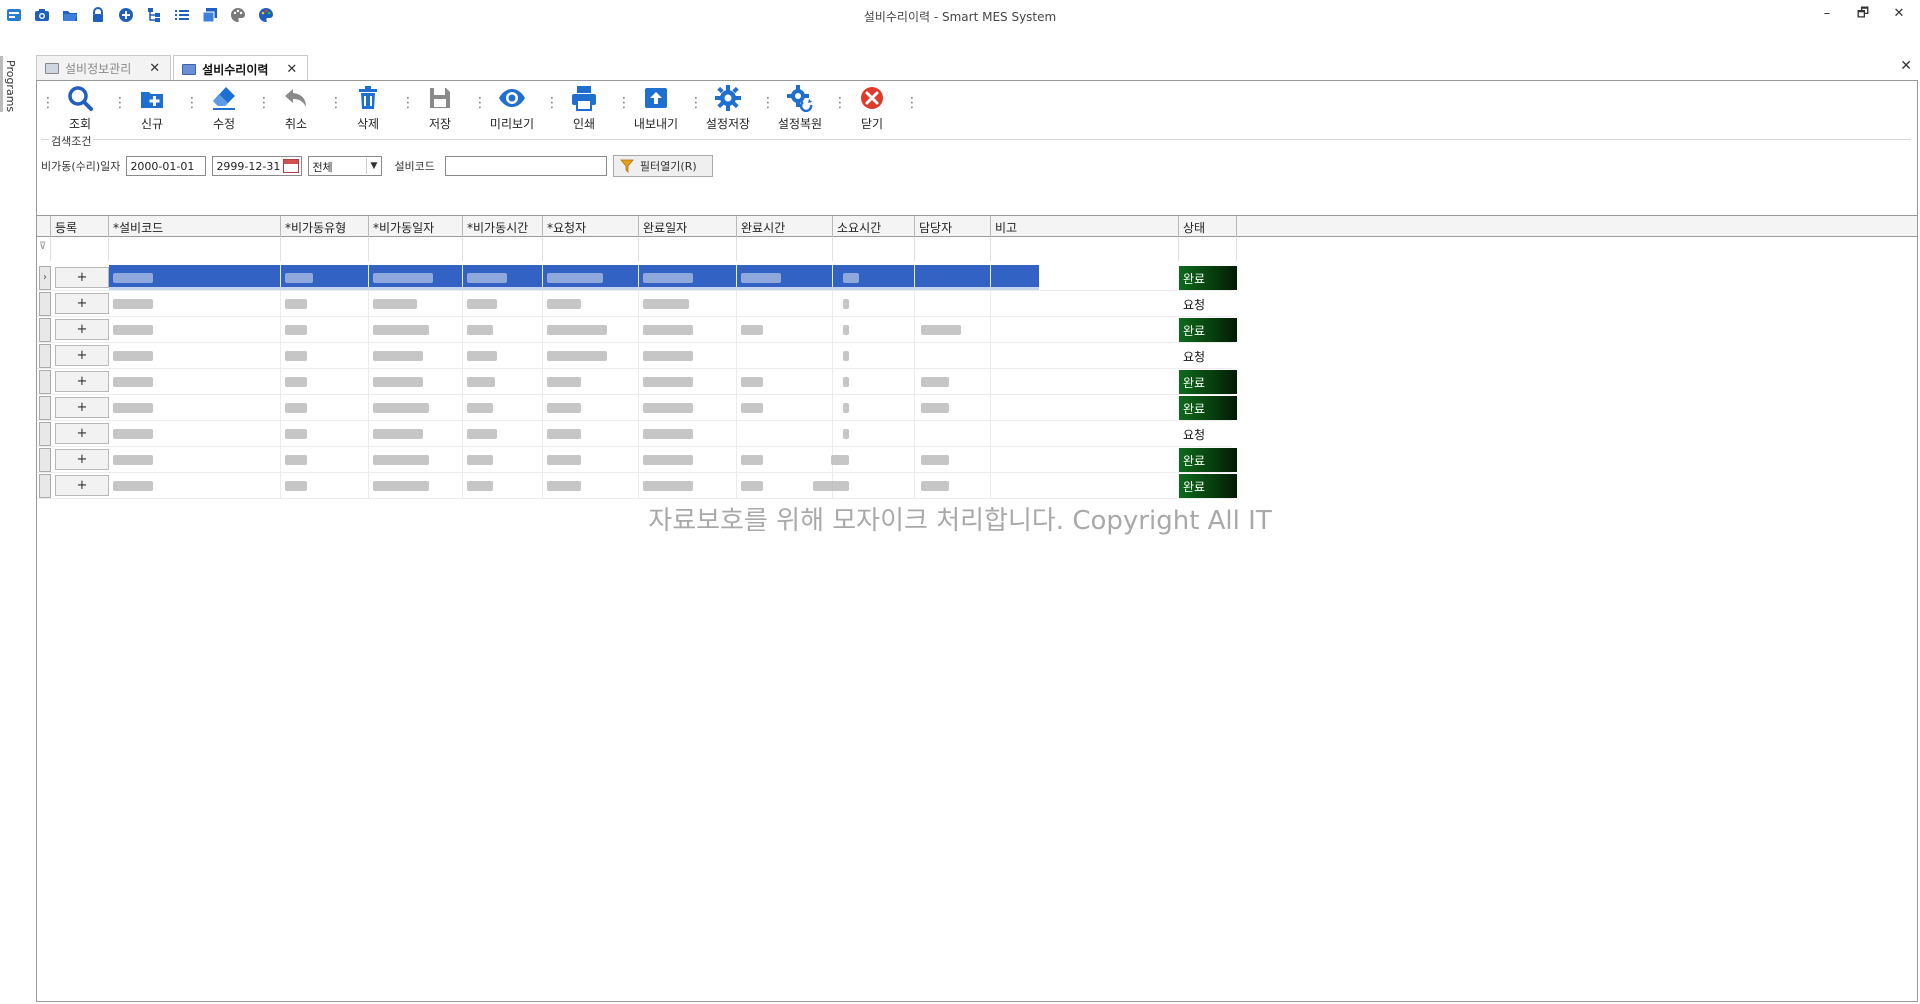 Image resolution: width=1920 pixels, height=1004 pixels. I want to click on column-header: 완료시간, so click(785, 226).